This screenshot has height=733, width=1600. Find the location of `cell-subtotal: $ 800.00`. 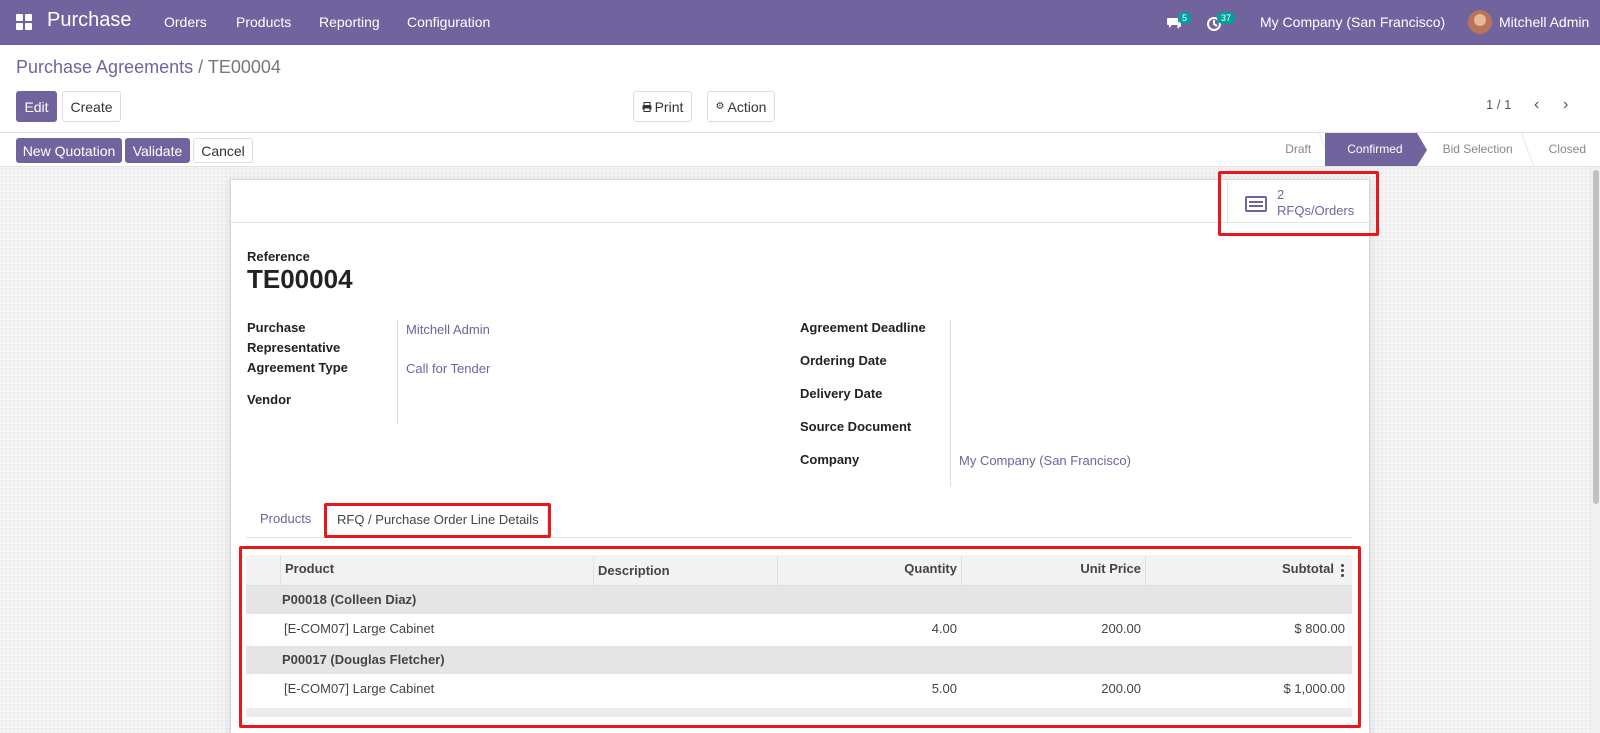

cell-subtotal: $ 800.00 is located at coordinates (1319, 628).